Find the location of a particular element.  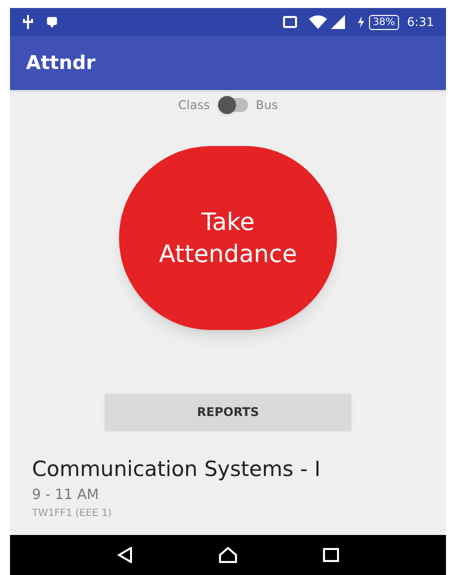

switch-label: Bus is located at coordinates (267, 105).